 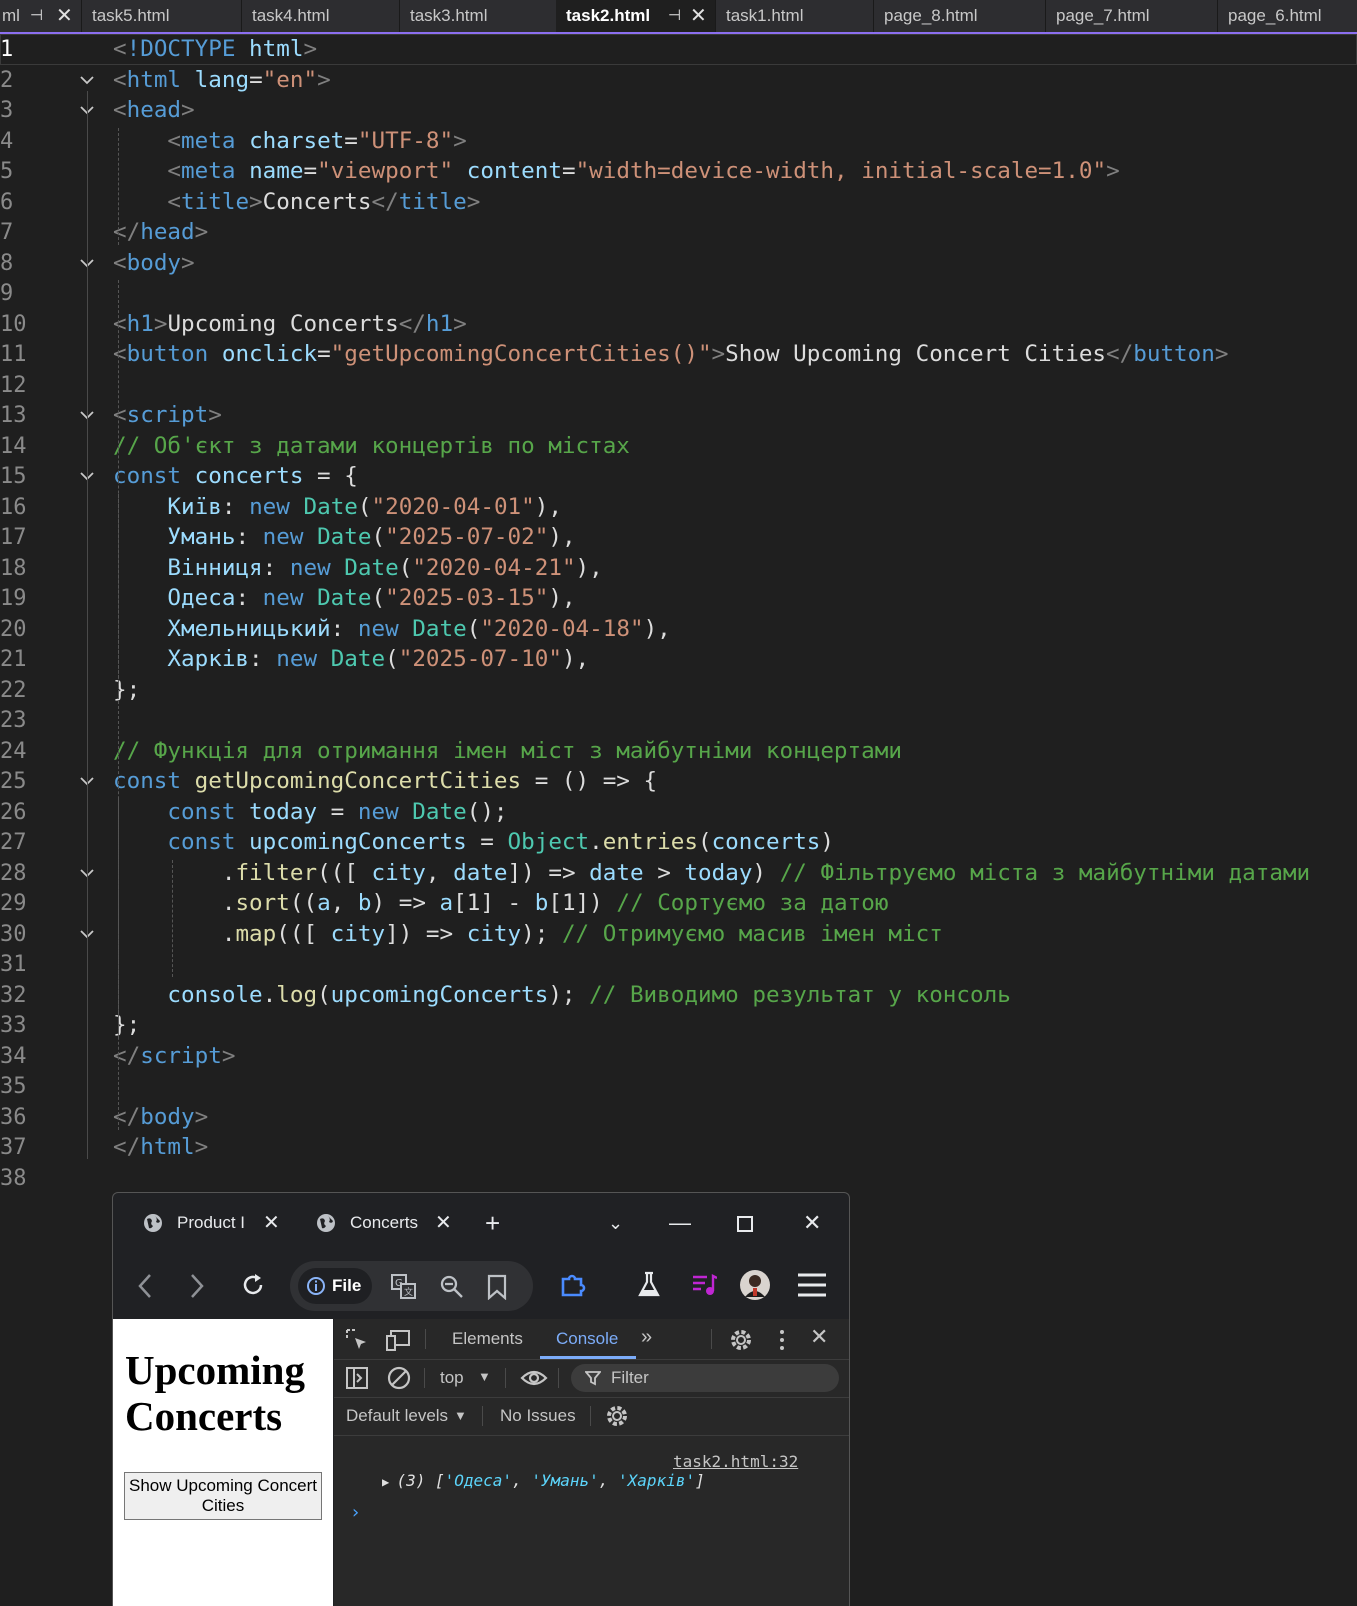 I want to click on inspect-icon, so click(x=357, y=1340).